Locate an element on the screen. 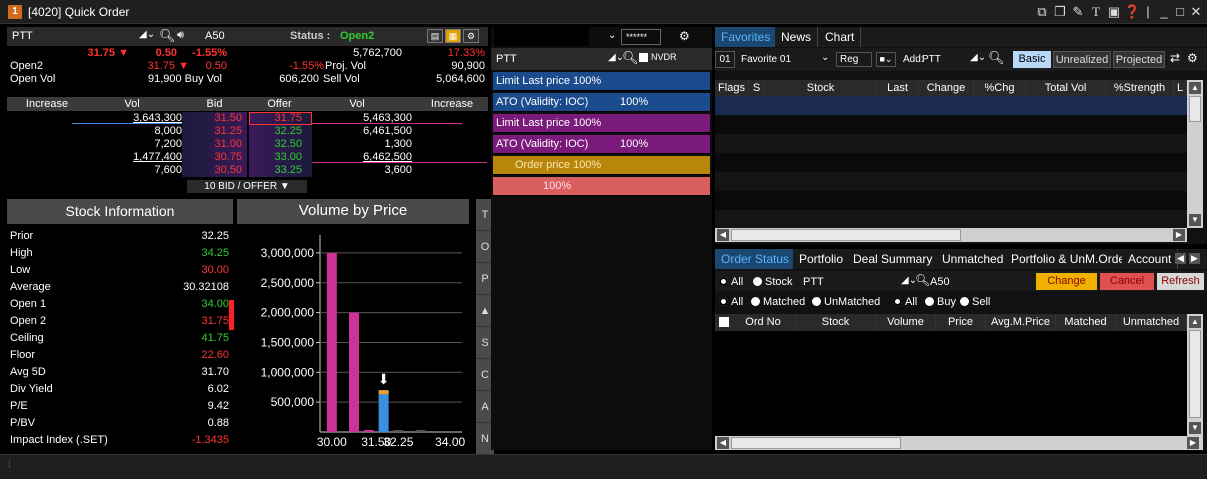 The width and height of the screenshot is (1207, 479). copy-window-icon: ❐ is located at coordinates (1060, 12).